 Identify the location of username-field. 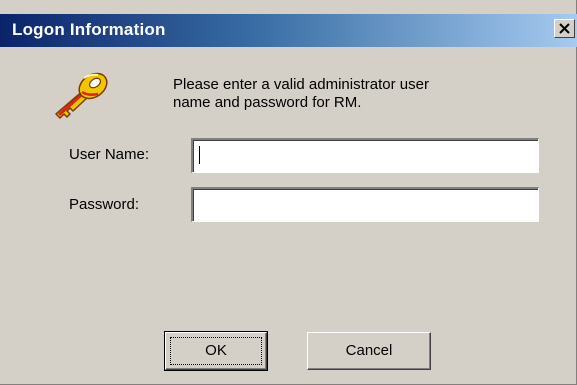
(365, 155).